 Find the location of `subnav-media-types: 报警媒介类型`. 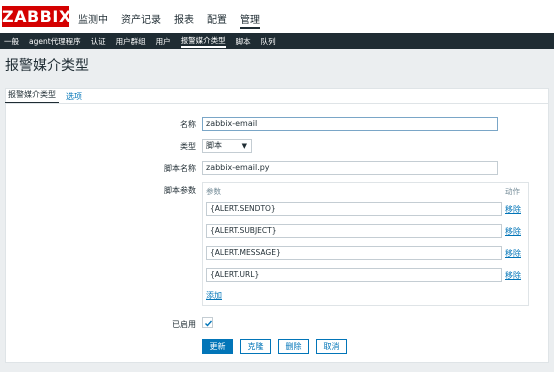

subnav-media-types: 报警媒介类型 is located at coordinates (203, 41).